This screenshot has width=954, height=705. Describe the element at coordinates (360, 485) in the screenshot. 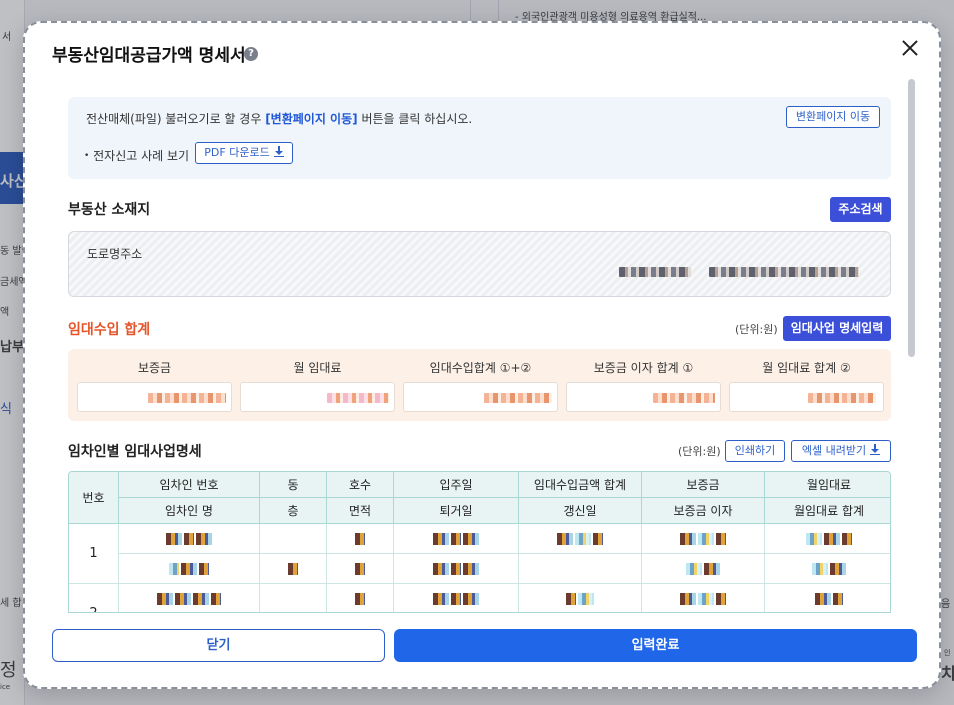

I see `col-header: 호수` at that location.